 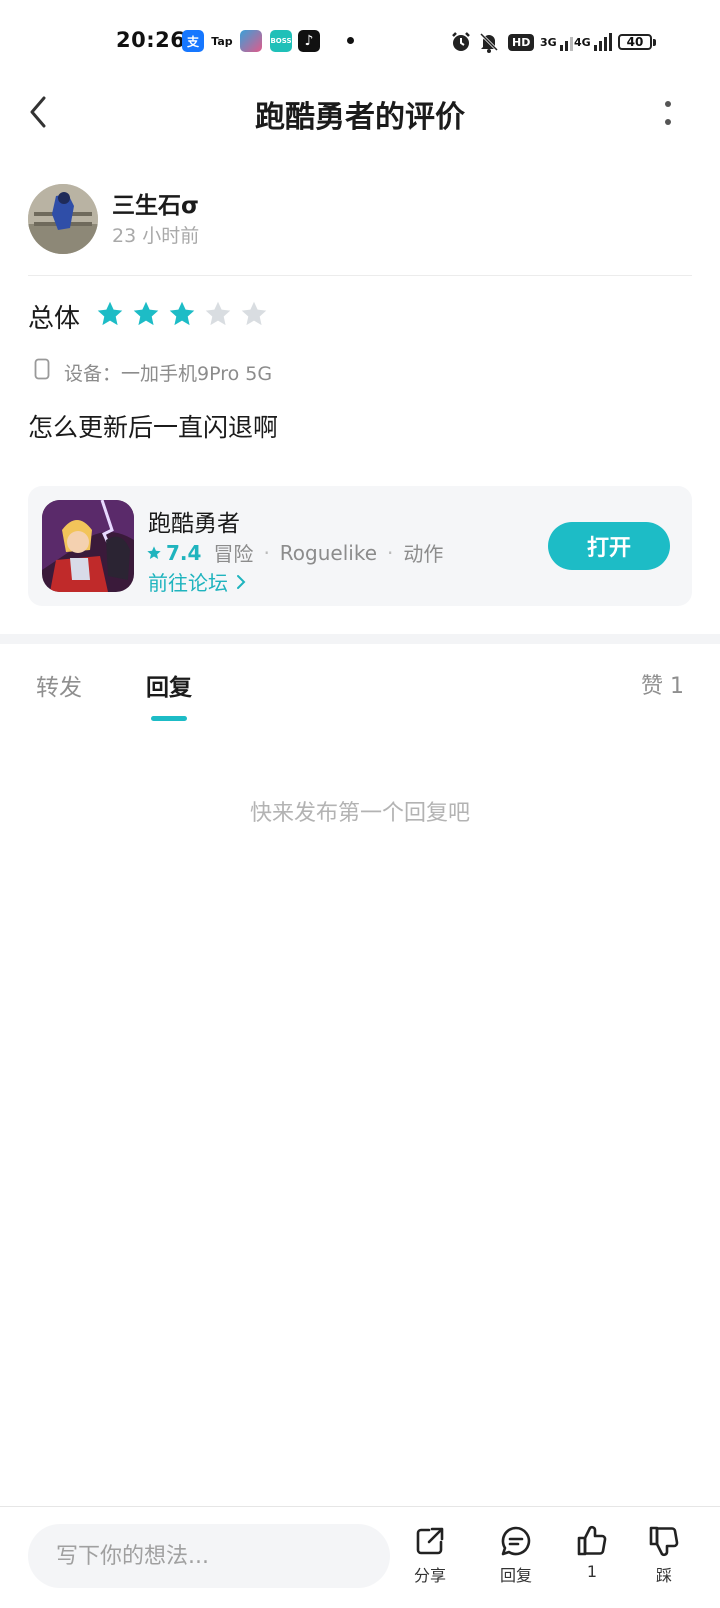 What do you see at coordinates (156, 236) in the screenshot?
I see `post-time: 23 小时前` at bounding box center [156, 236].